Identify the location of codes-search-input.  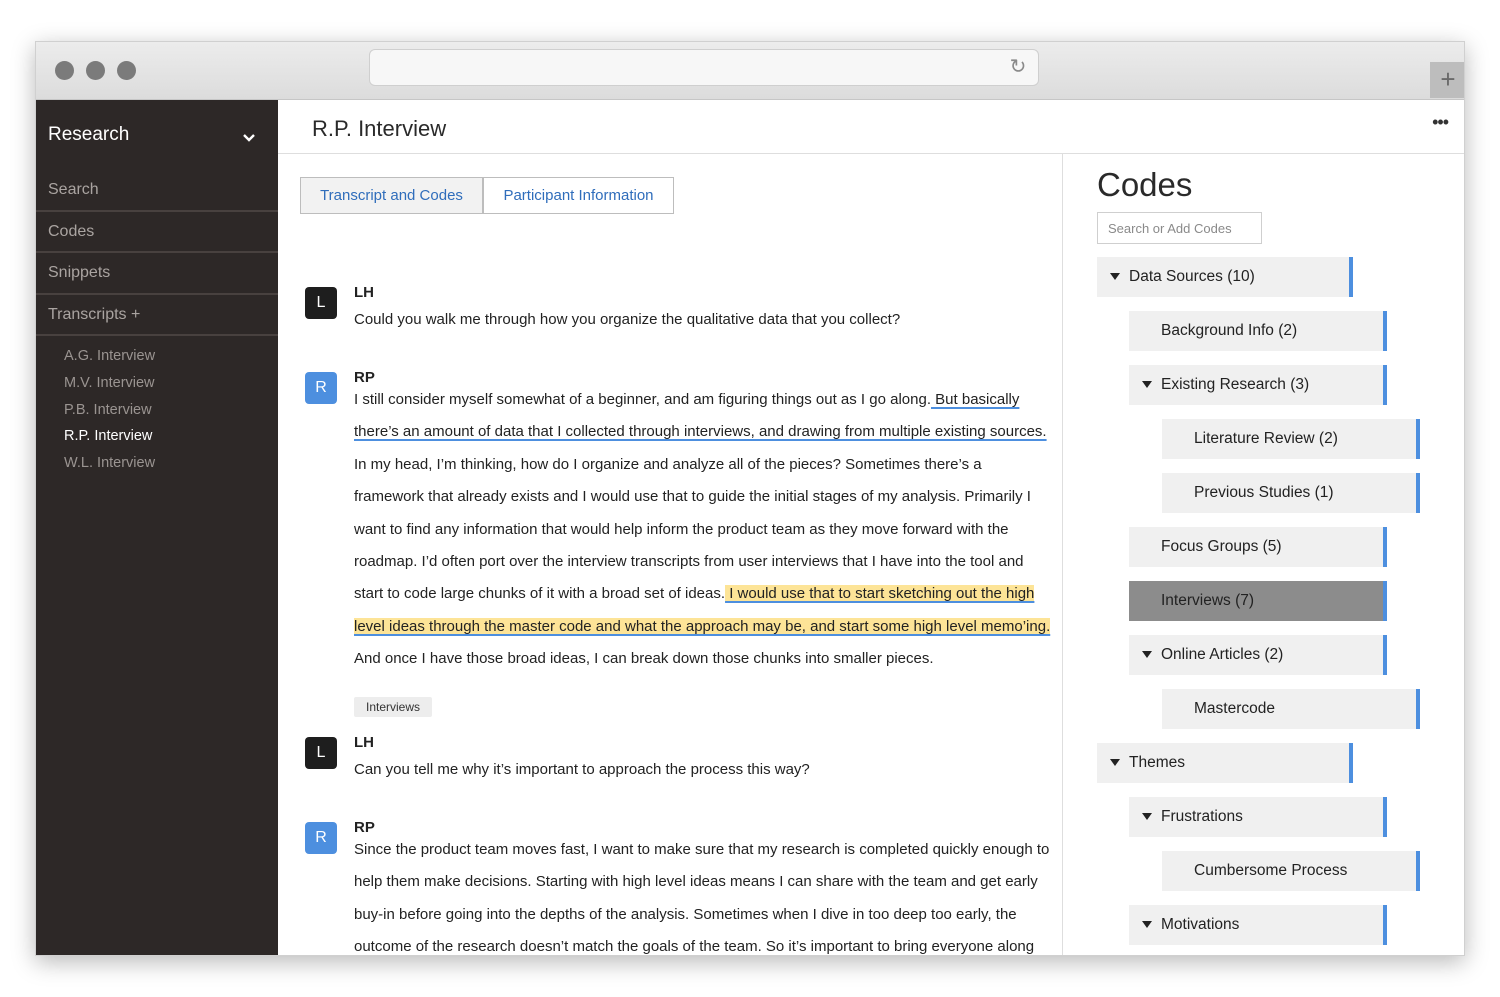
(1179, 228).